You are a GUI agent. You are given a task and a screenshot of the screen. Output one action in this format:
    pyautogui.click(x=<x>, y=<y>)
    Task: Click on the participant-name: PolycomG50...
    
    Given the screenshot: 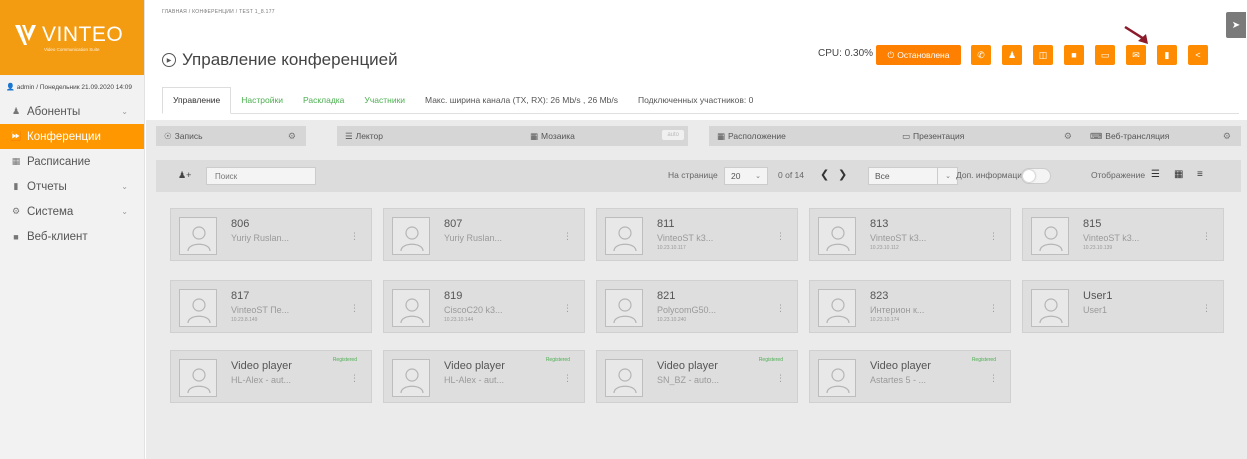 What is the action you would take?
    pyautogui.click(x=687, y=310)
    